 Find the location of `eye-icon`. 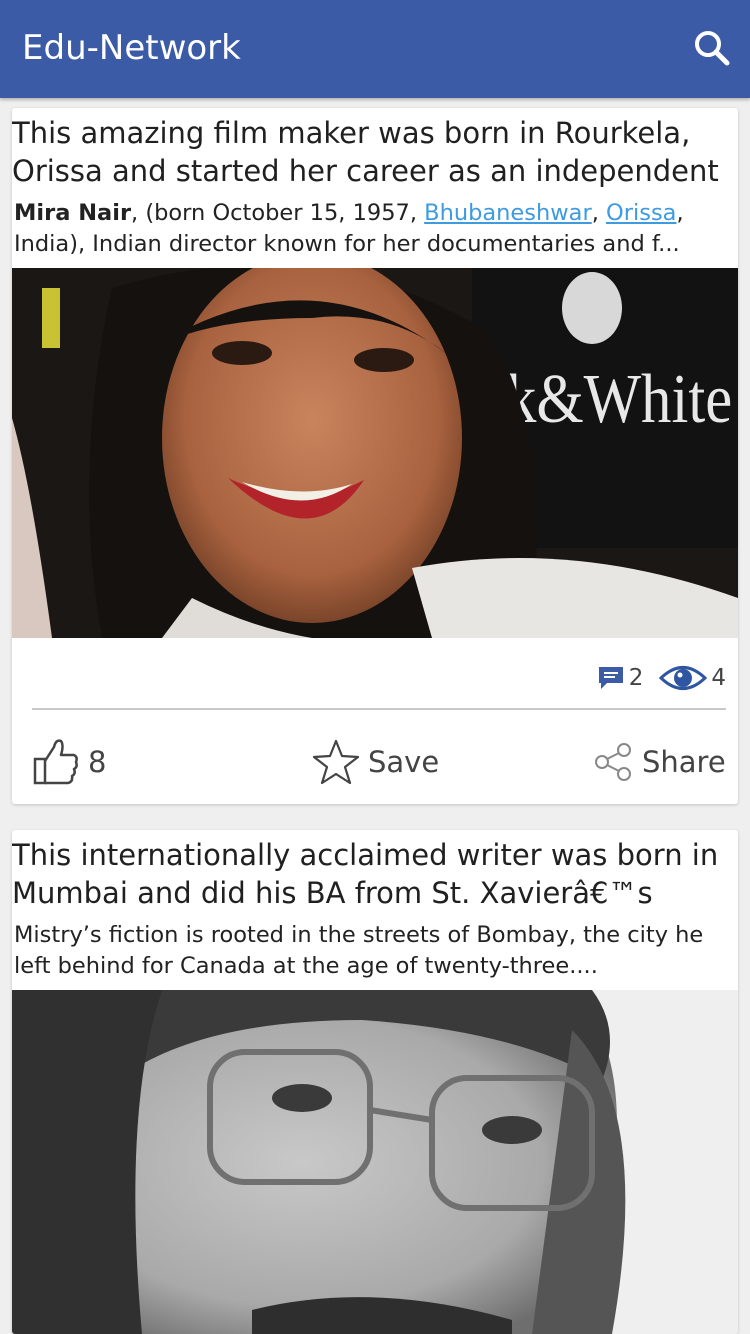

eye-icon is located at coordinates (683, 678).